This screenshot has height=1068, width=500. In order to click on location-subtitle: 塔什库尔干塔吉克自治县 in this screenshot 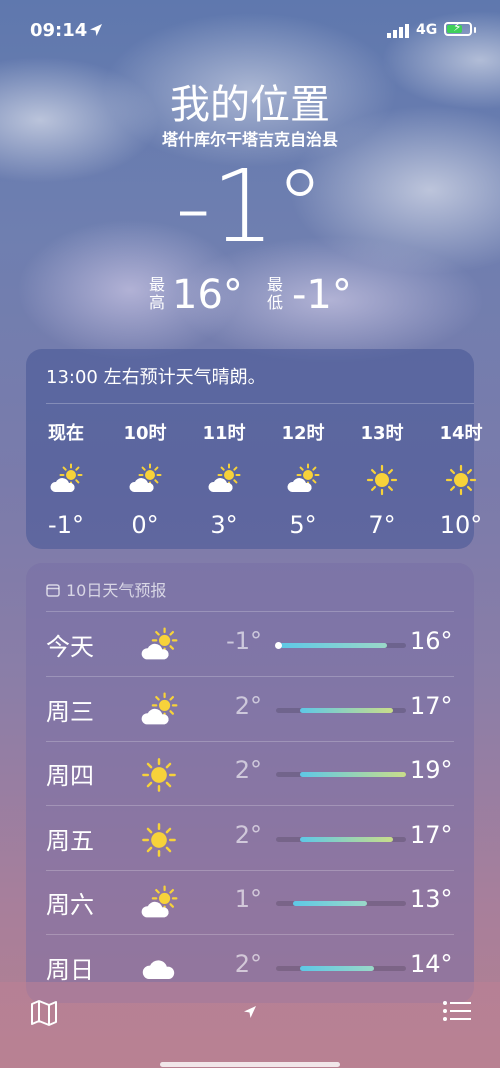, I will do `click(249, 139)`.